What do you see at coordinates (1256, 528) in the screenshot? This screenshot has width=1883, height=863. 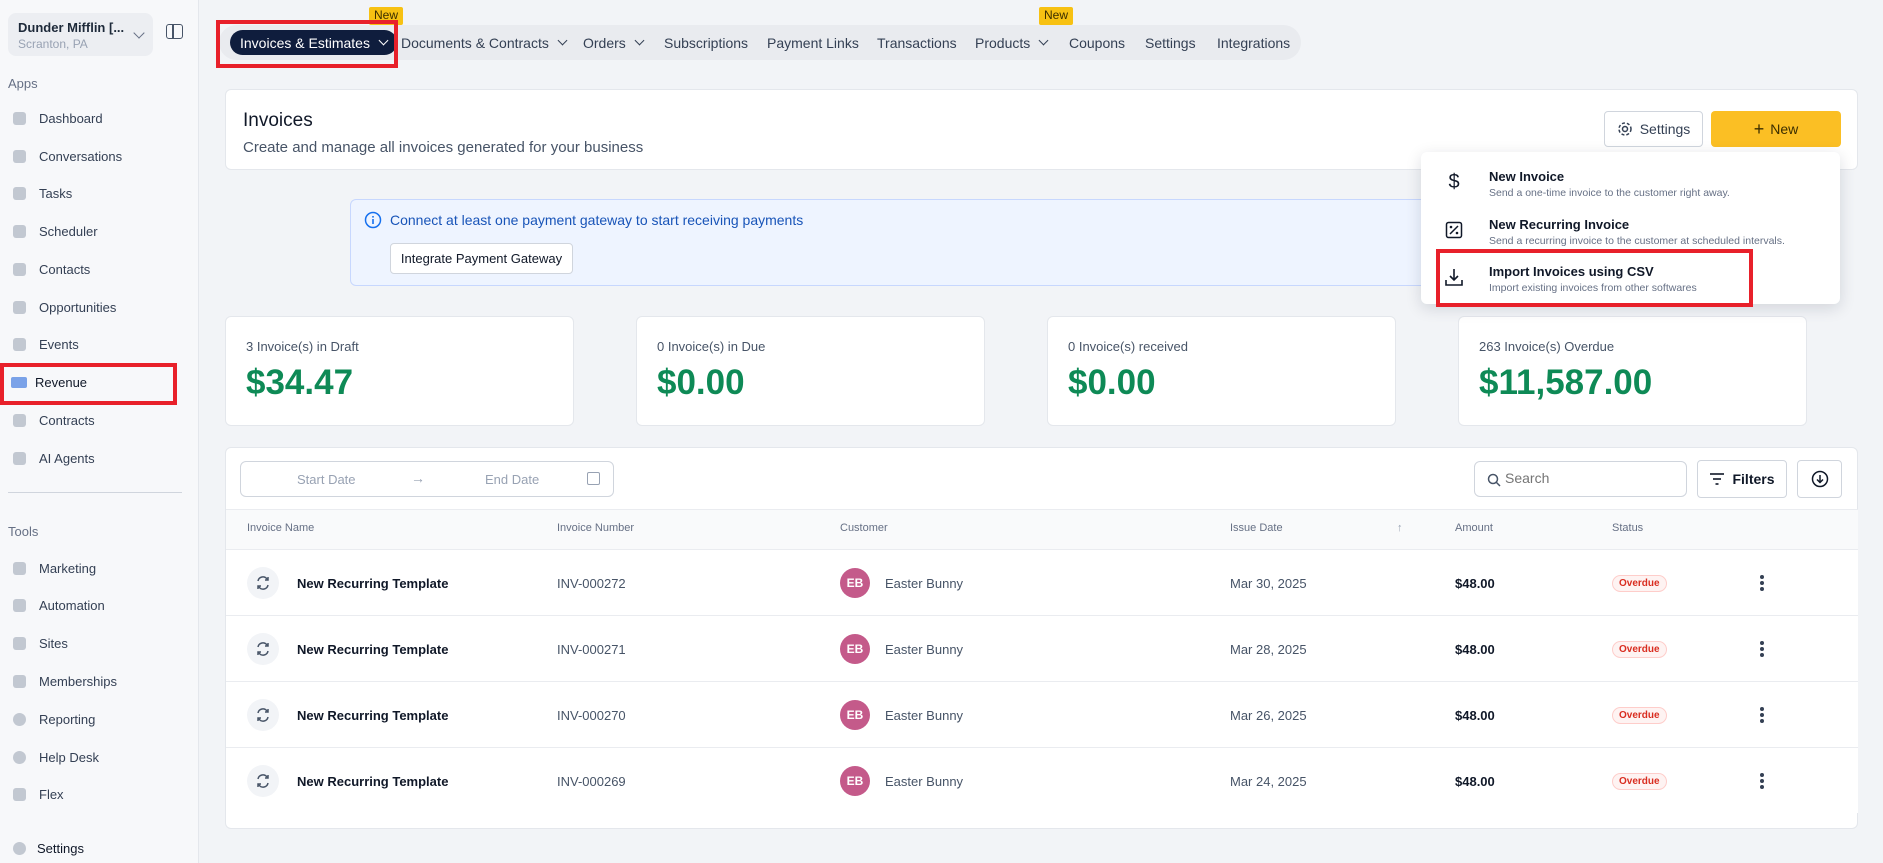 I see `column-header: Issue Date` at bounding box center [1256, 528].